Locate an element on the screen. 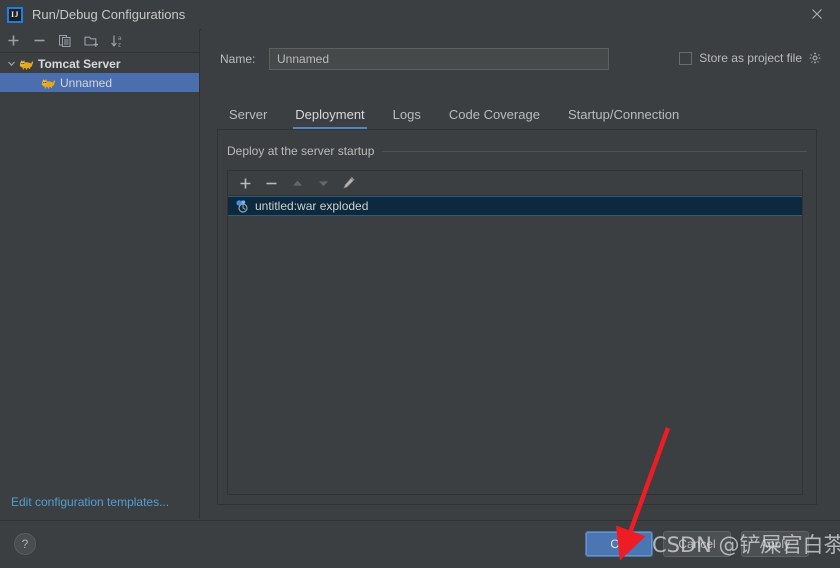 This screenshot has height=568, width=840. pencil-icon is located at coordinates (349, 182).